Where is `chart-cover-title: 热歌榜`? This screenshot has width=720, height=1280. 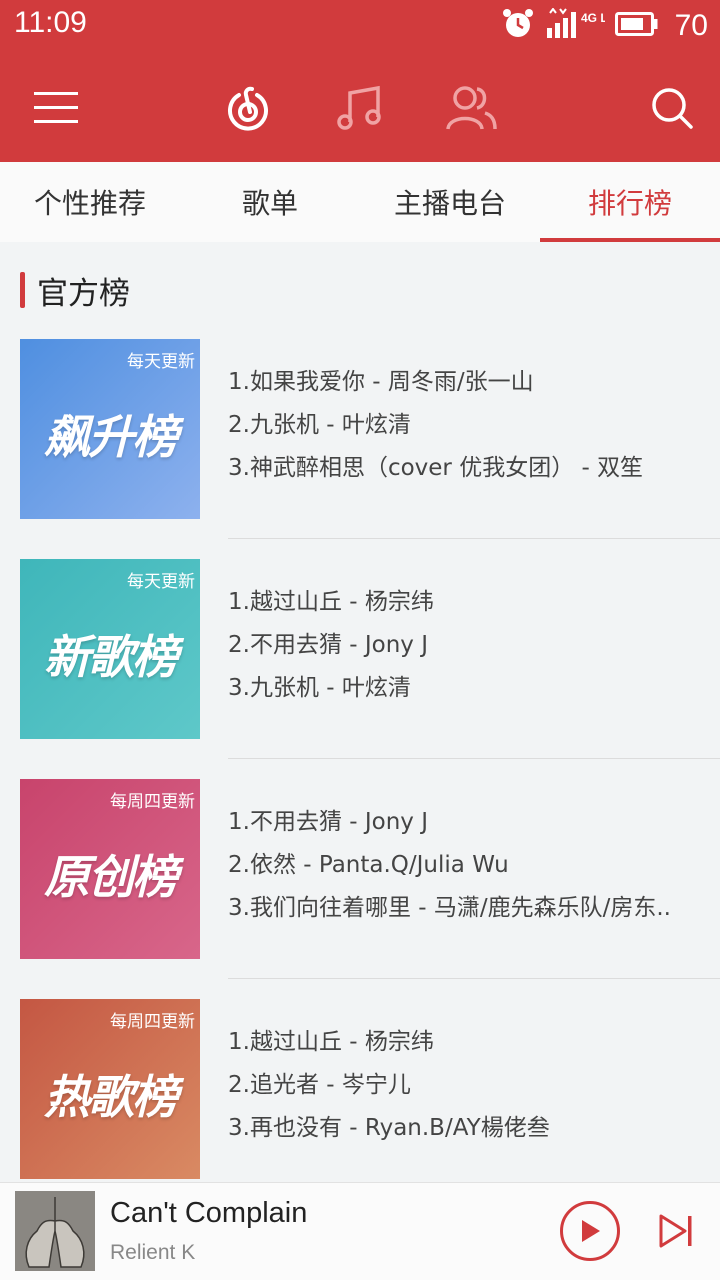 chart-cover-title: 热歌榜 is located at coordinates (111, 1097).